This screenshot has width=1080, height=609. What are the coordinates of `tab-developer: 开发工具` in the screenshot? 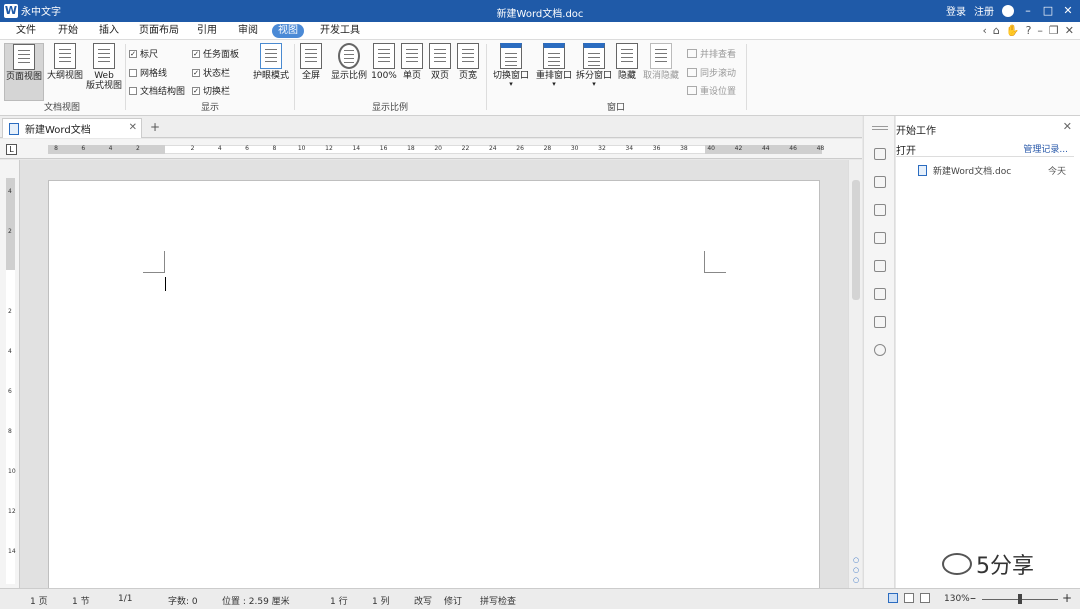 It's located at (340, 31).